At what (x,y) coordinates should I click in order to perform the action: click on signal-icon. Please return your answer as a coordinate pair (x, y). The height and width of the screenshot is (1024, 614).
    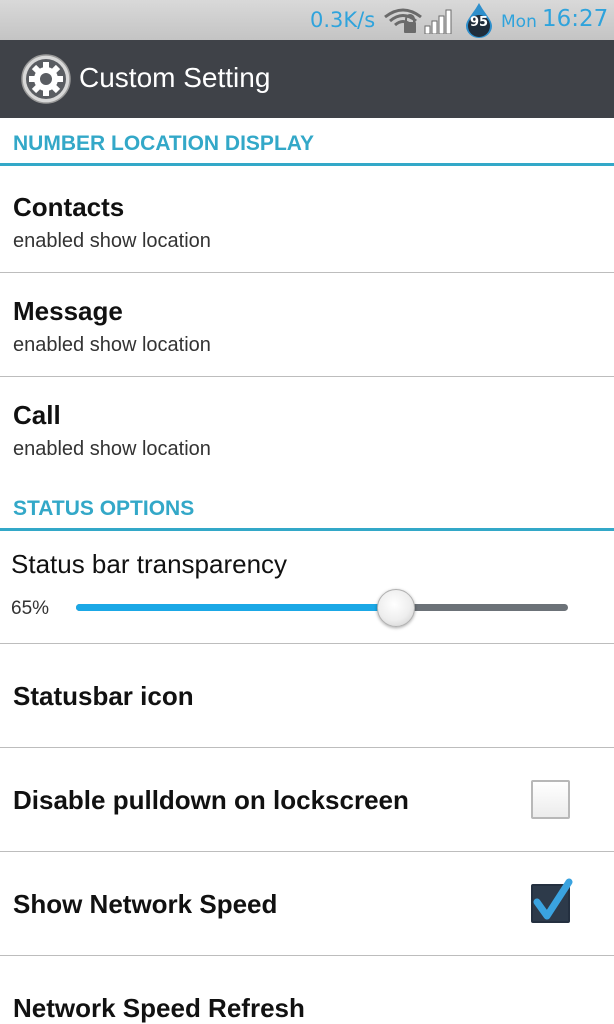
    Looking at the image, I should click on (438, 21).